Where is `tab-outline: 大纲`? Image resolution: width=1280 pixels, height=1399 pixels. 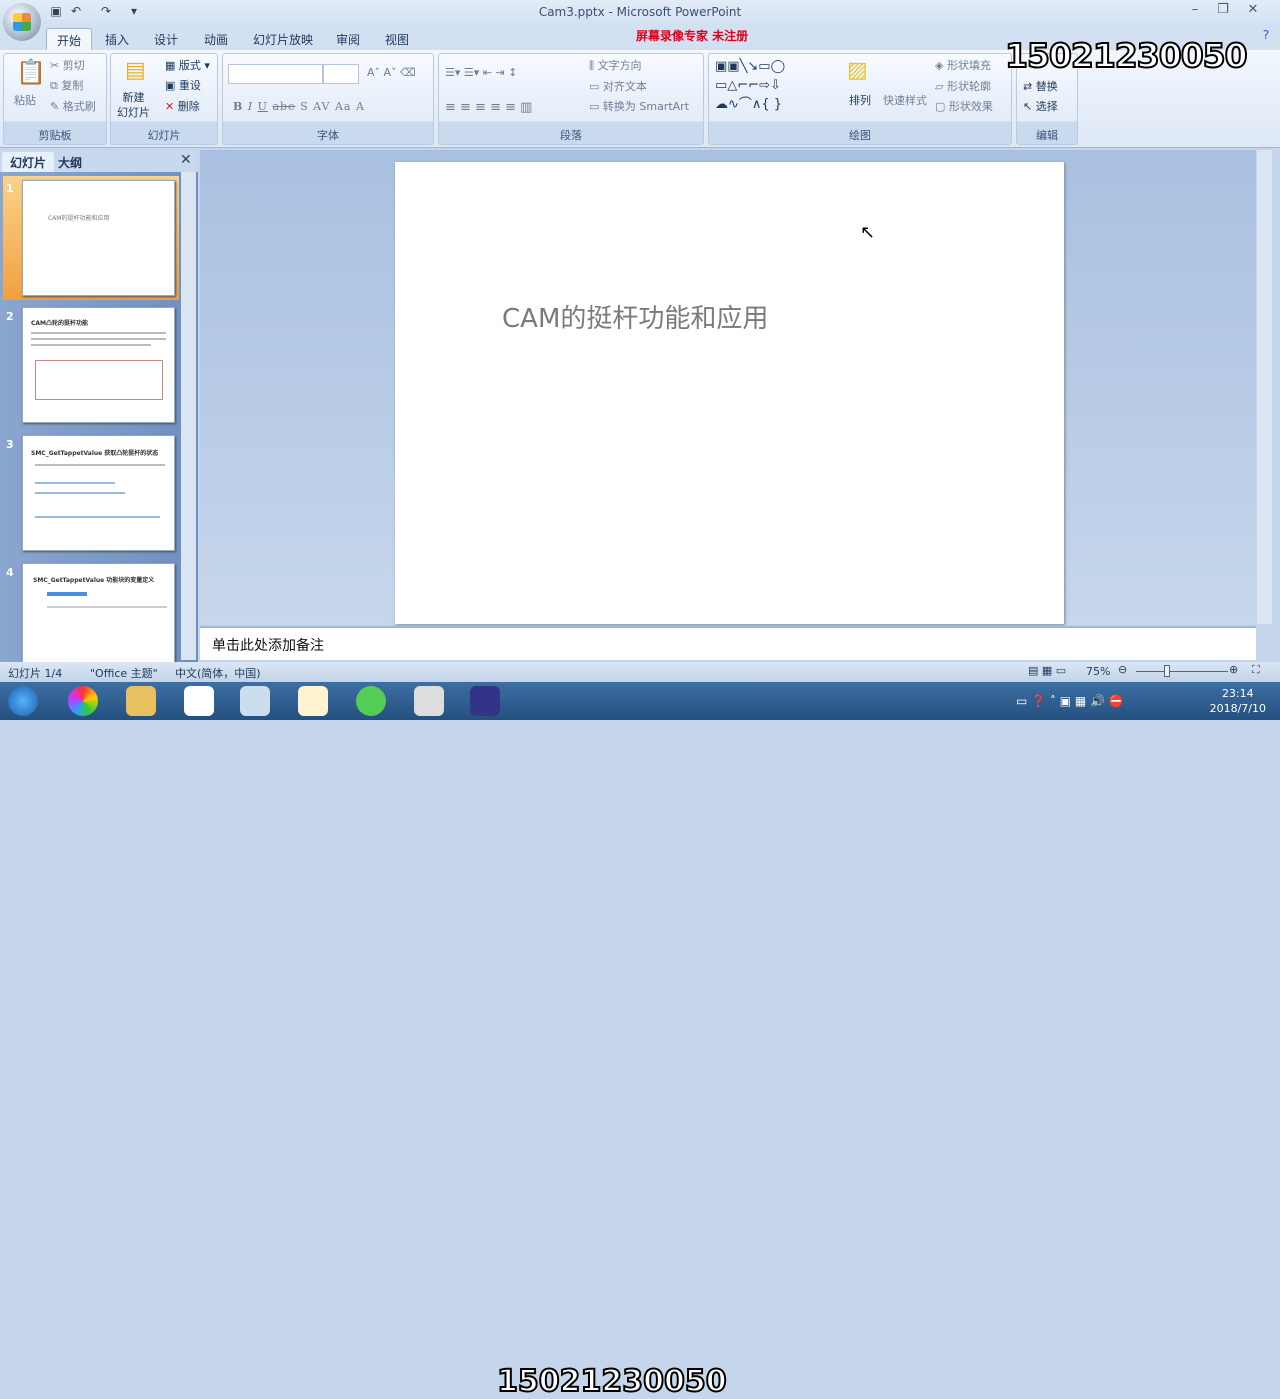 tab-outline: 大纲 is located at coordinates (70, 162).